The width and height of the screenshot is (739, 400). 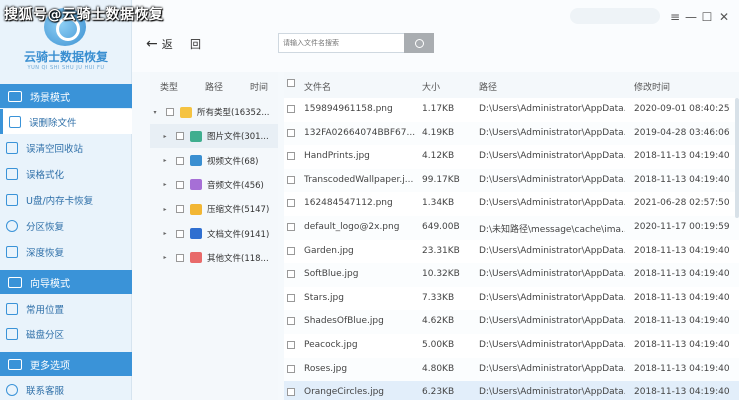 I want to click on sidebar-item-label: 磁盘分区, so click(x=45, y=335).